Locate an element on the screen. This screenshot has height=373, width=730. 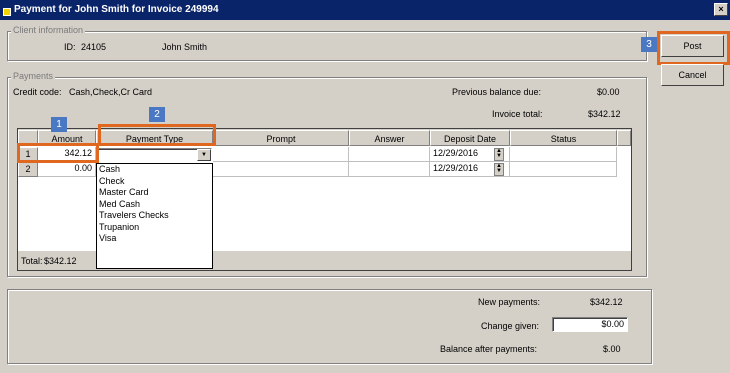
client-id-value: 24105 is located at coordinates (94, 47).